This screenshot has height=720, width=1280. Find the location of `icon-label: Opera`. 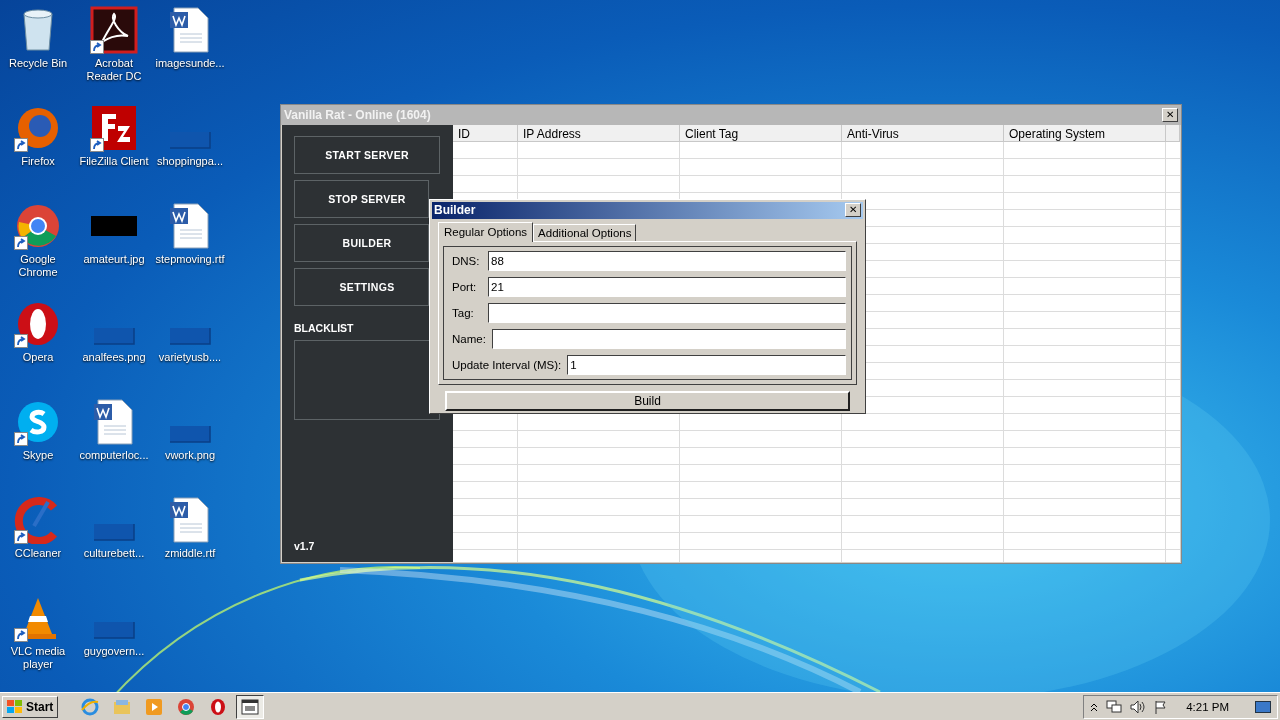

icon-label: Opera is located at coordinates (38, 357).